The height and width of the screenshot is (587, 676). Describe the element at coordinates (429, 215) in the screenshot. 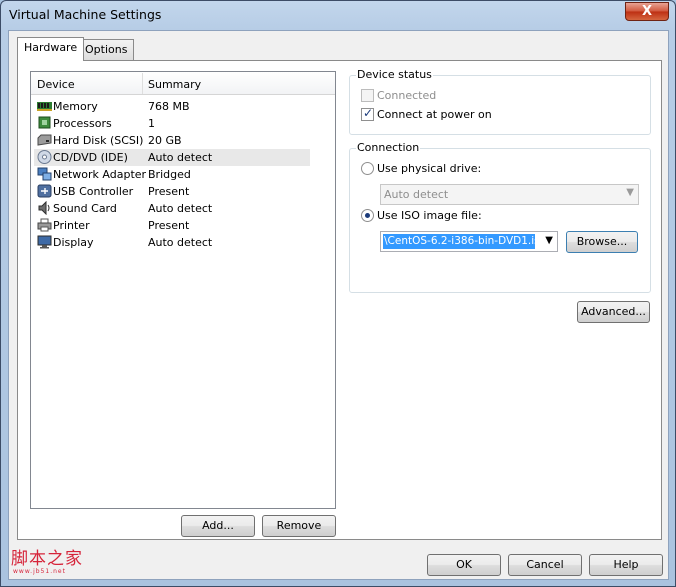

I see `use-iso-image-label: Use ISO image file:` at that location.